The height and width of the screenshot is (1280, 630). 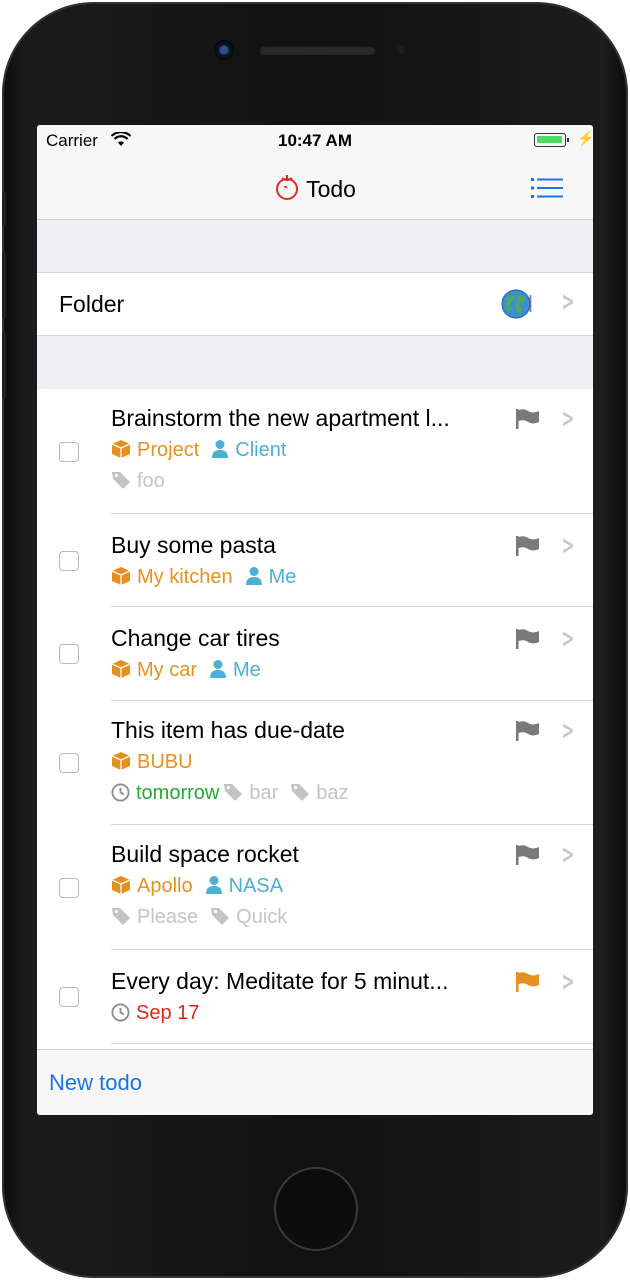 What do you see at coordinates (250, 793) in the screenshot?
I see `tag-label: bar` at bounding box center [250, 793].